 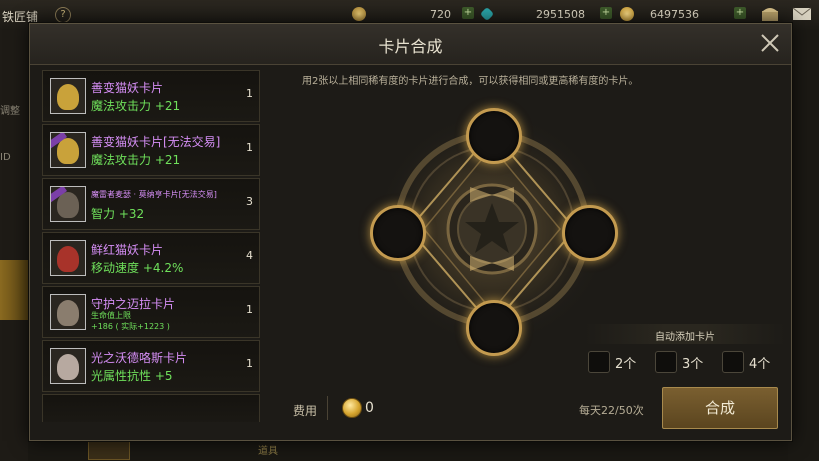 I want to click on card-count: 3, so click(x=249, y=201).